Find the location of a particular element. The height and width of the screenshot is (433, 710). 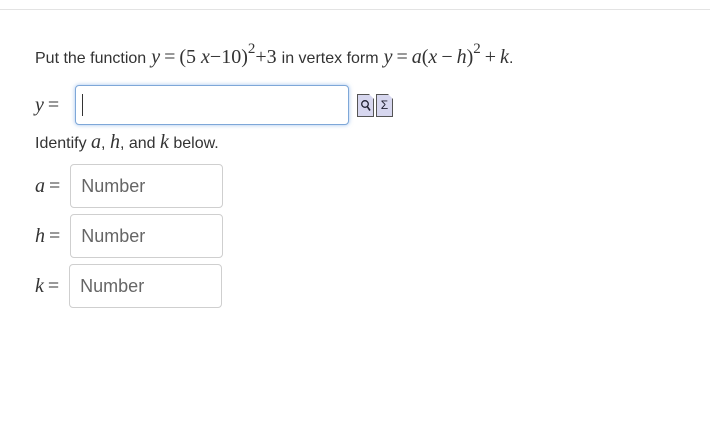

given-function: y = (5 x−10)2+3 is located at coordinates (214, 54).